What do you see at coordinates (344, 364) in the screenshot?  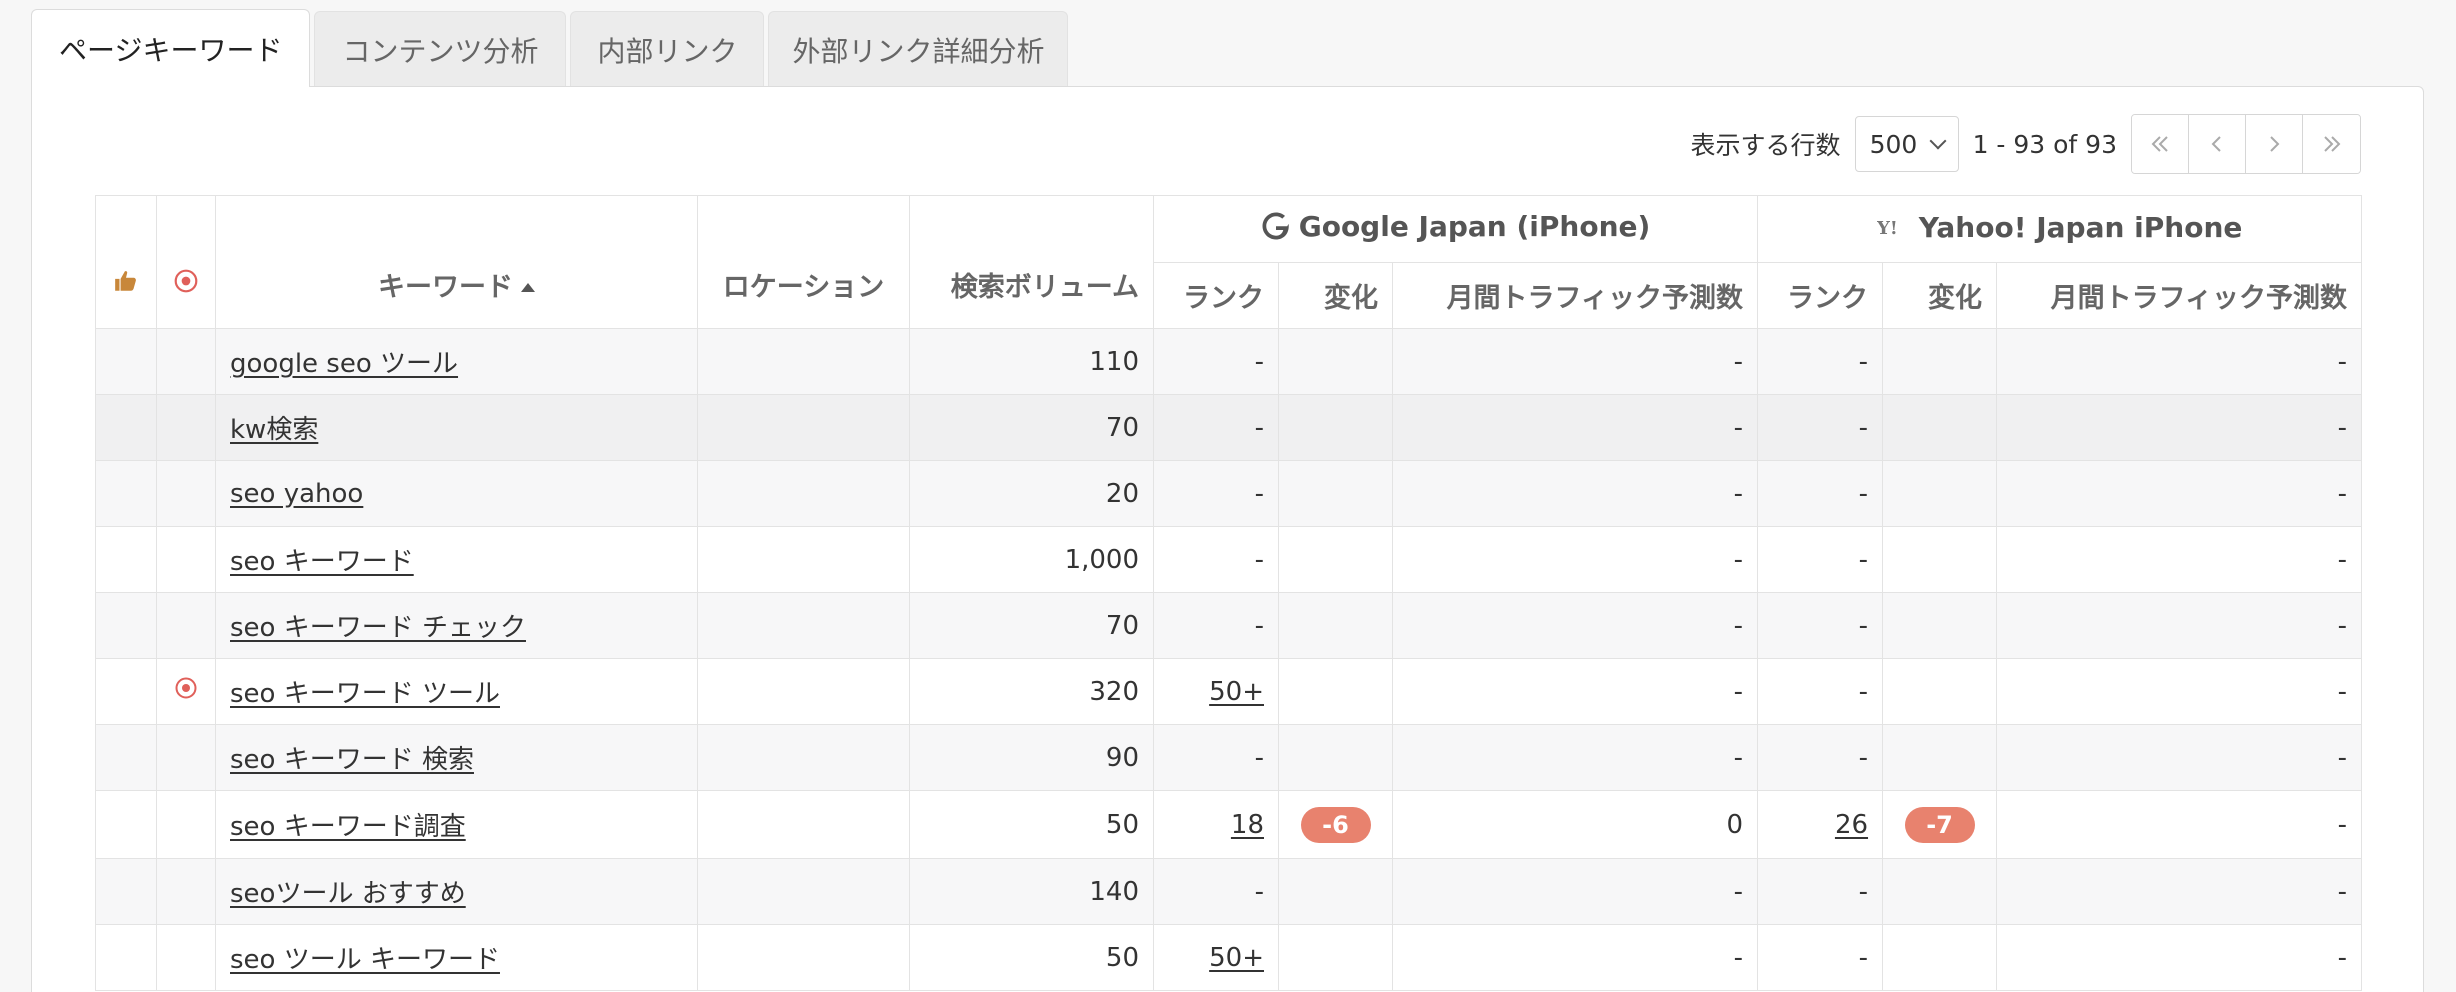 I see `keyword-link: google seo ツール` at bounding box center [344, 364].